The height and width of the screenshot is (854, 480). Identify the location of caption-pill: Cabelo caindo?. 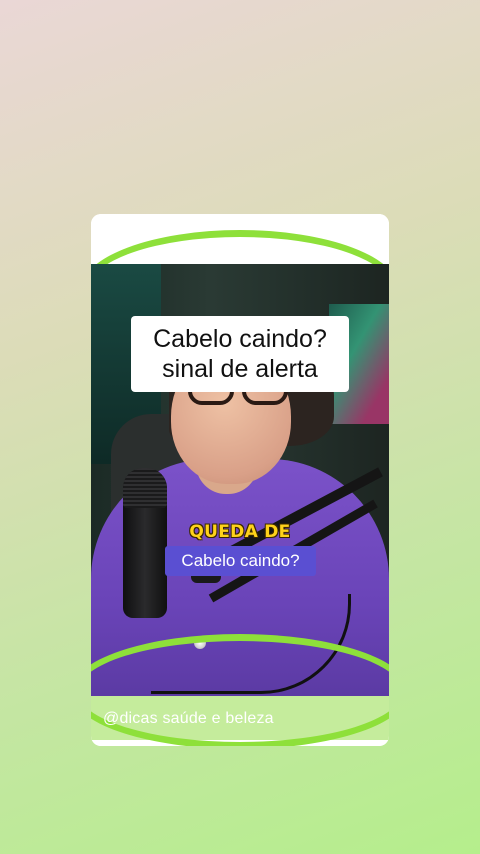
(240, 561).